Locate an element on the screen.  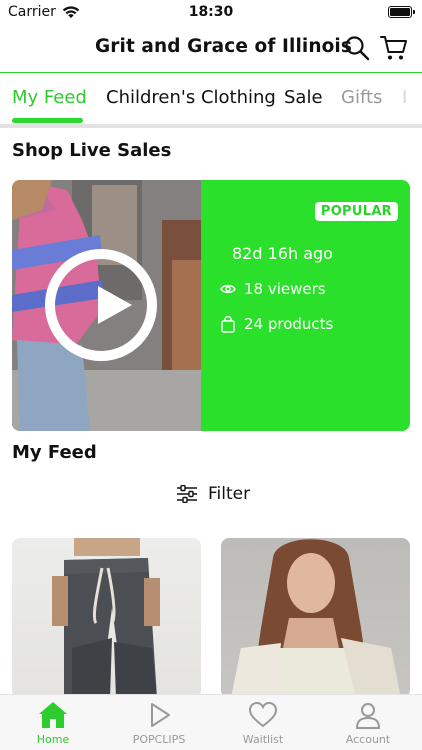
filter-button: Filter is located at coordinates (213, 494).